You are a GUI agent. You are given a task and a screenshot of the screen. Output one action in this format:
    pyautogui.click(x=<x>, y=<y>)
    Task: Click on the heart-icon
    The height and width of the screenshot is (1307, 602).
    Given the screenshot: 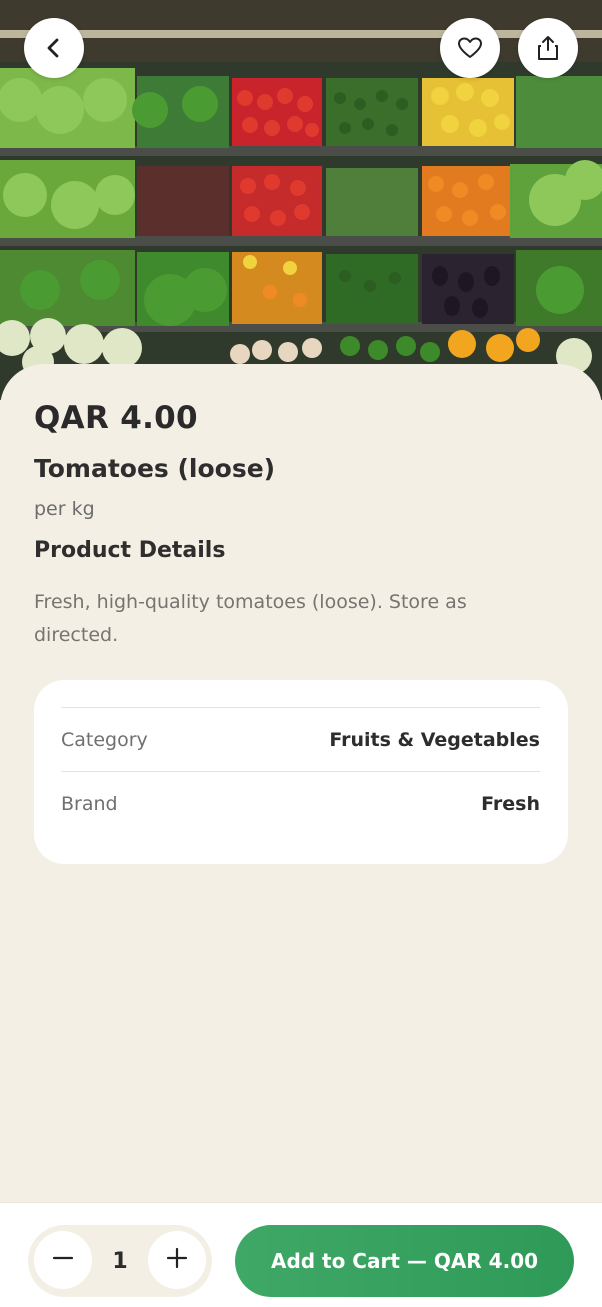 What is the action you would take?
    pyautogui.click(x=470, y=48)
    